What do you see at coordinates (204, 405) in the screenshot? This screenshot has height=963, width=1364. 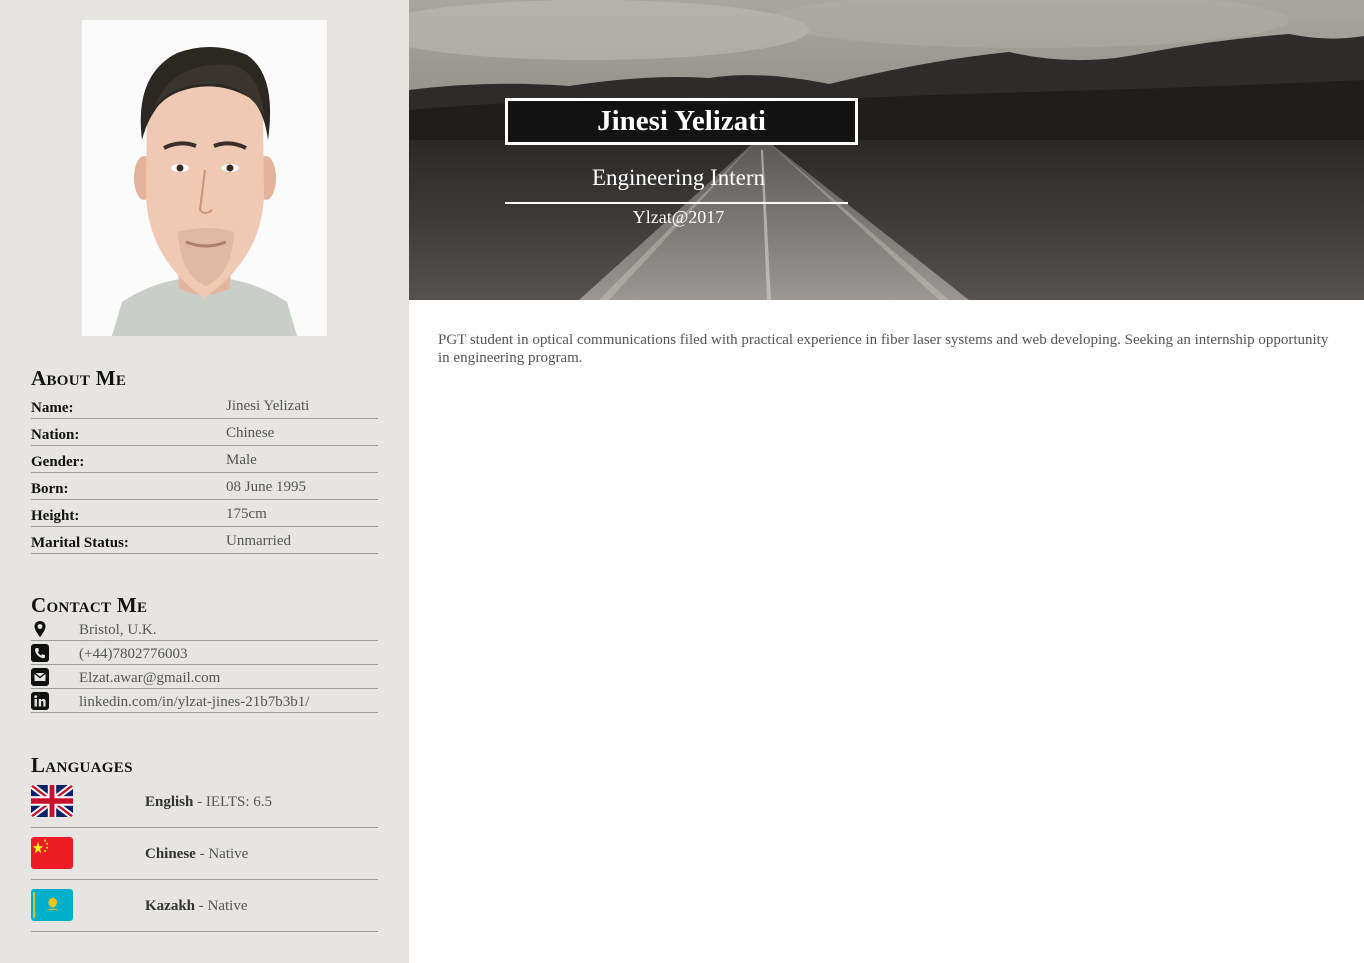 I see `about-row-name: Name: Jinesi Yelizati` at bounding box center [204, 405].